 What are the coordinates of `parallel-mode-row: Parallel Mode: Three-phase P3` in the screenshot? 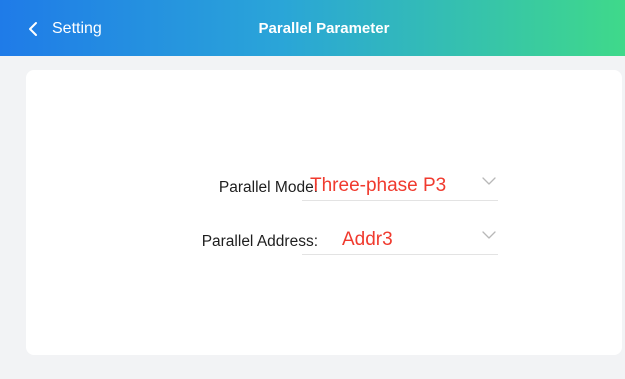 It's located at (324, 187).